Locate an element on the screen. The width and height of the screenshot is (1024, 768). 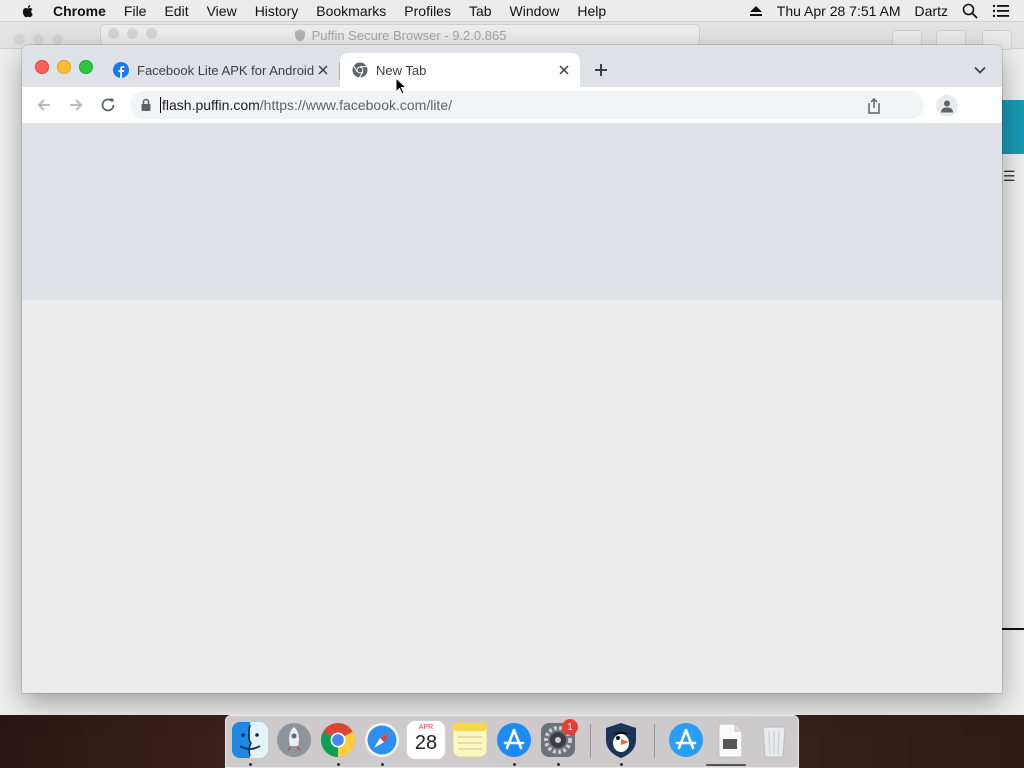
menu-help: Help is located at coordinates (591, 11).